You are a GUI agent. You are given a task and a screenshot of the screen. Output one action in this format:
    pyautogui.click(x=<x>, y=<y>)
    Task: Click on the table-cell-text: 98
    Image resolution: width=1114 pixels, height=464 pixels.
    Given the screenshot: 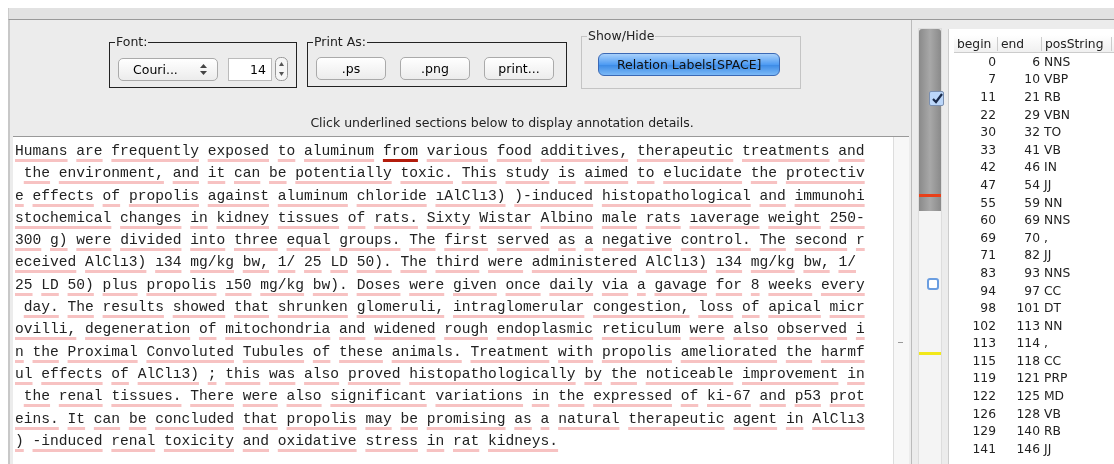 What is the action you would take?
    pyautogui.click(x=988, y=308)
    